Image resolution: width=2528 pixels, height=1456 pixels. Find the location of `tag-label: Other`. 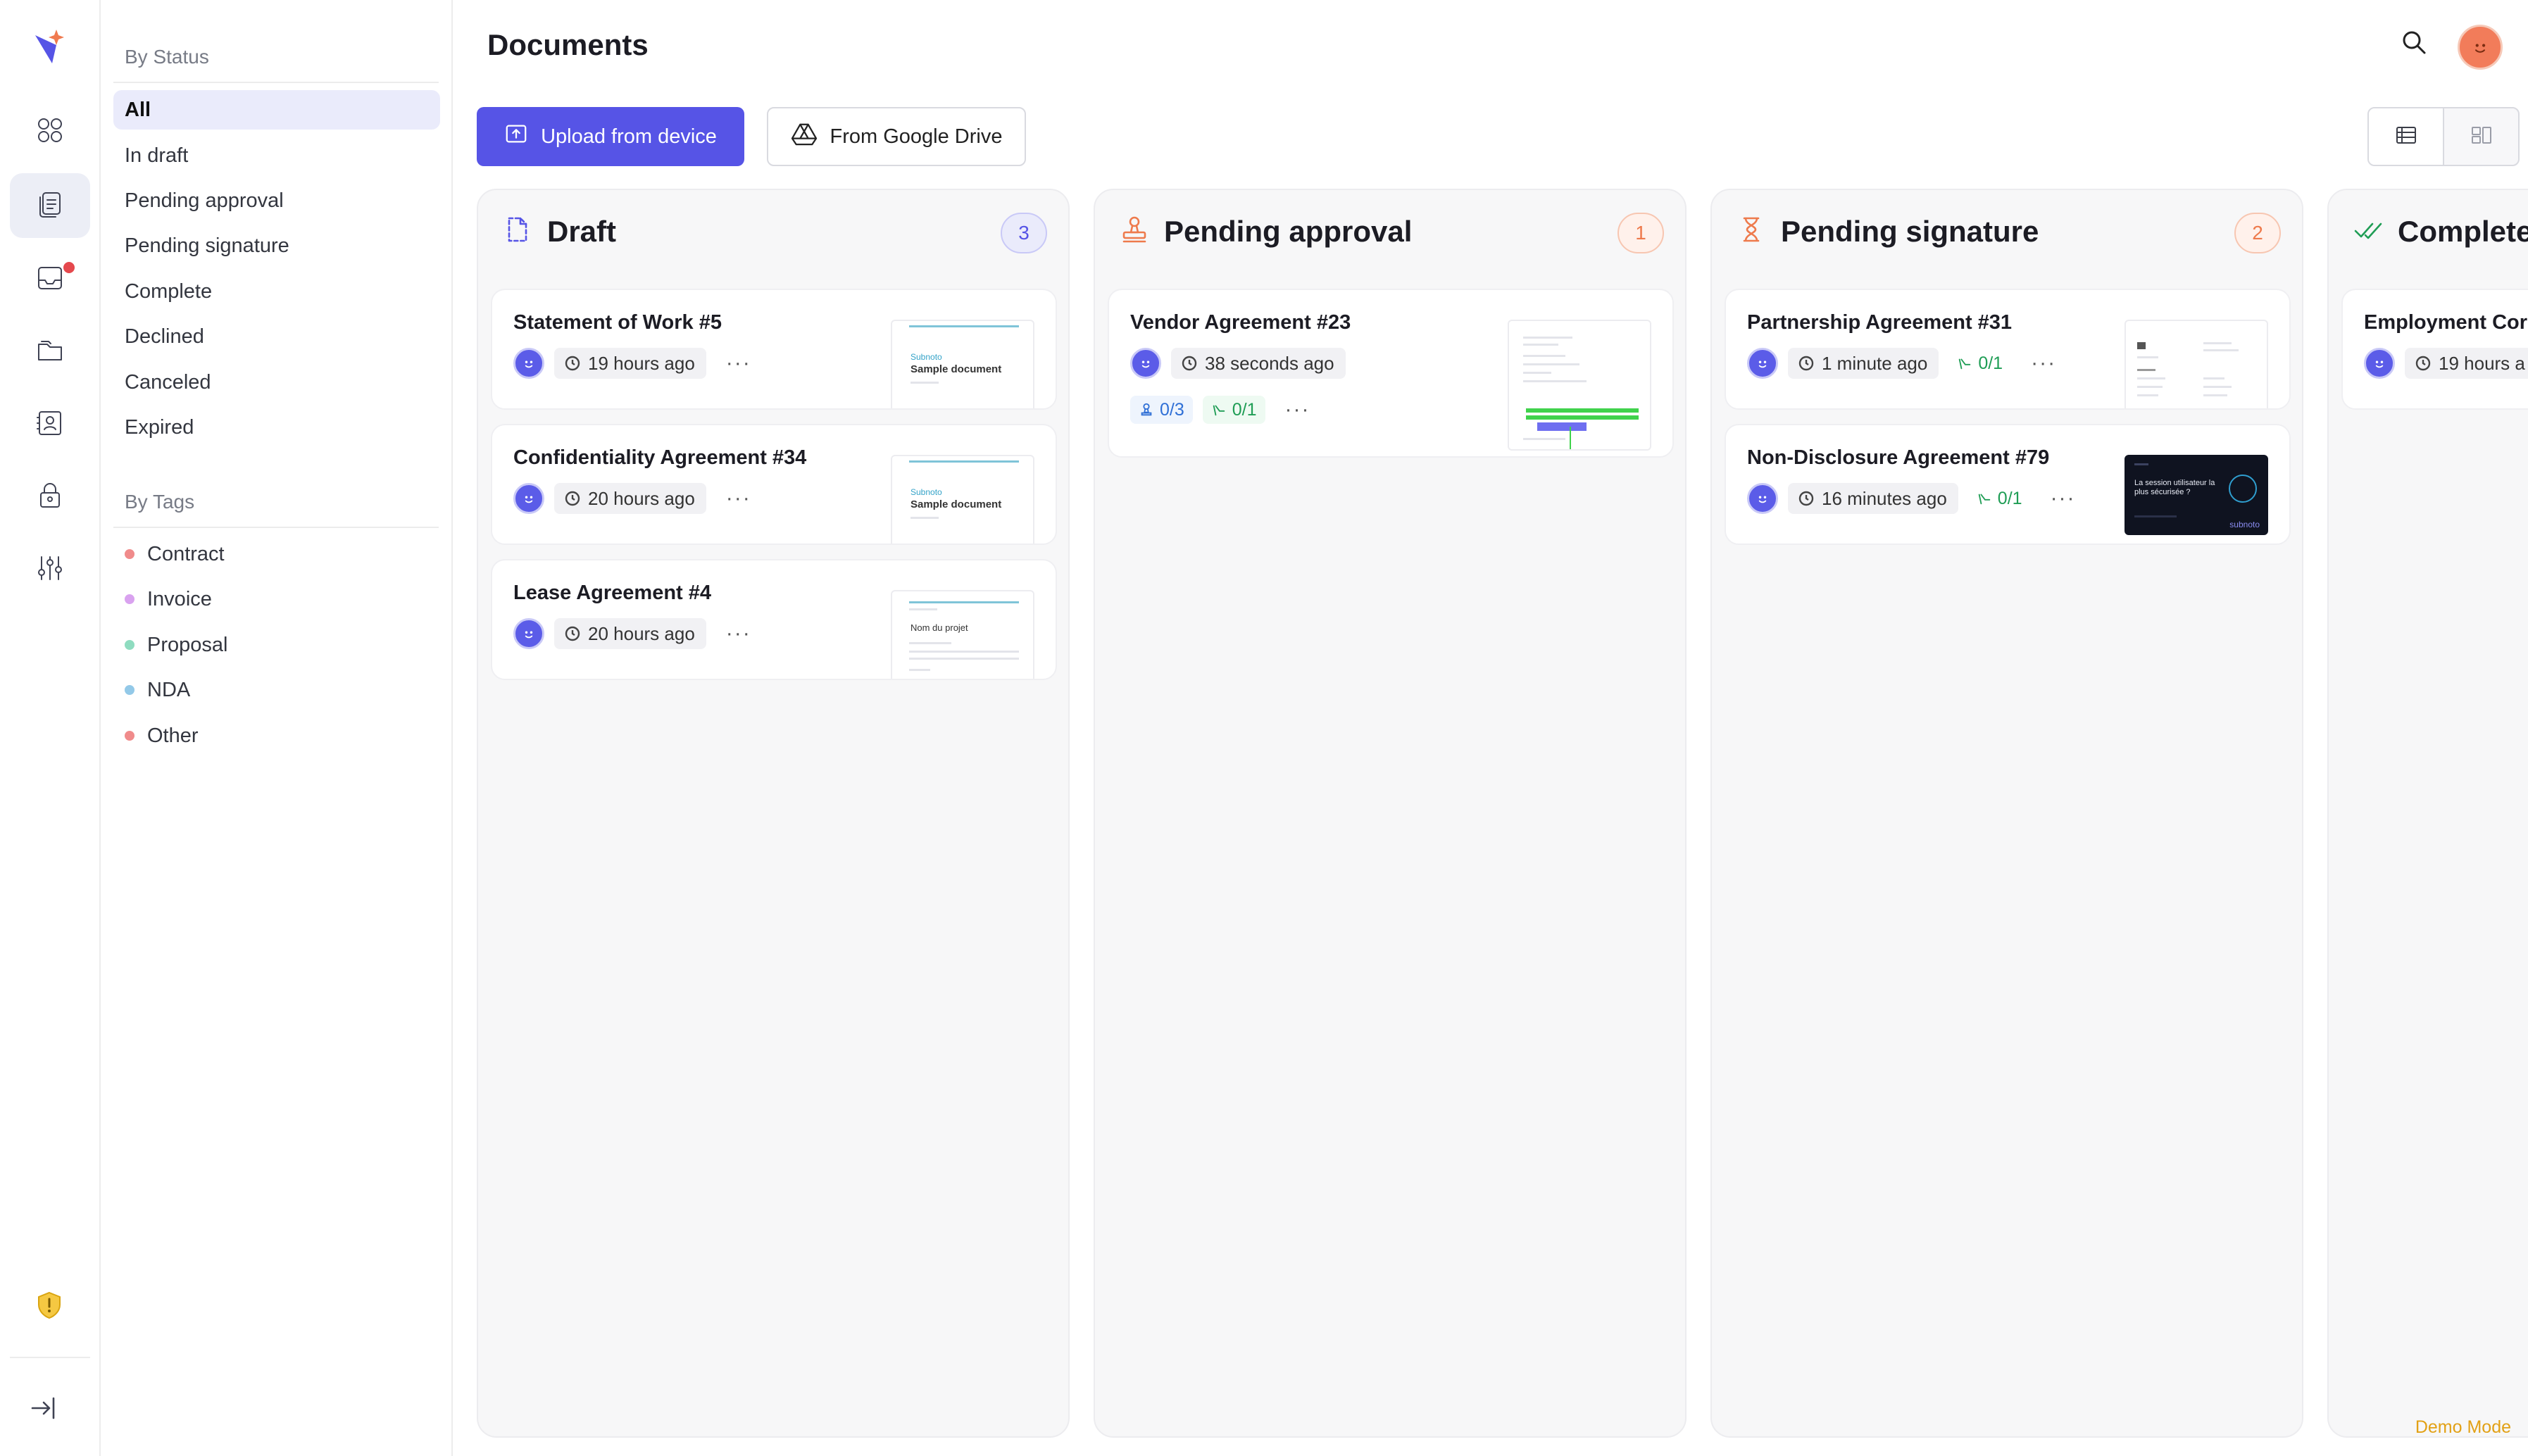

tag-label: Other is located at coordinates (173, 735).